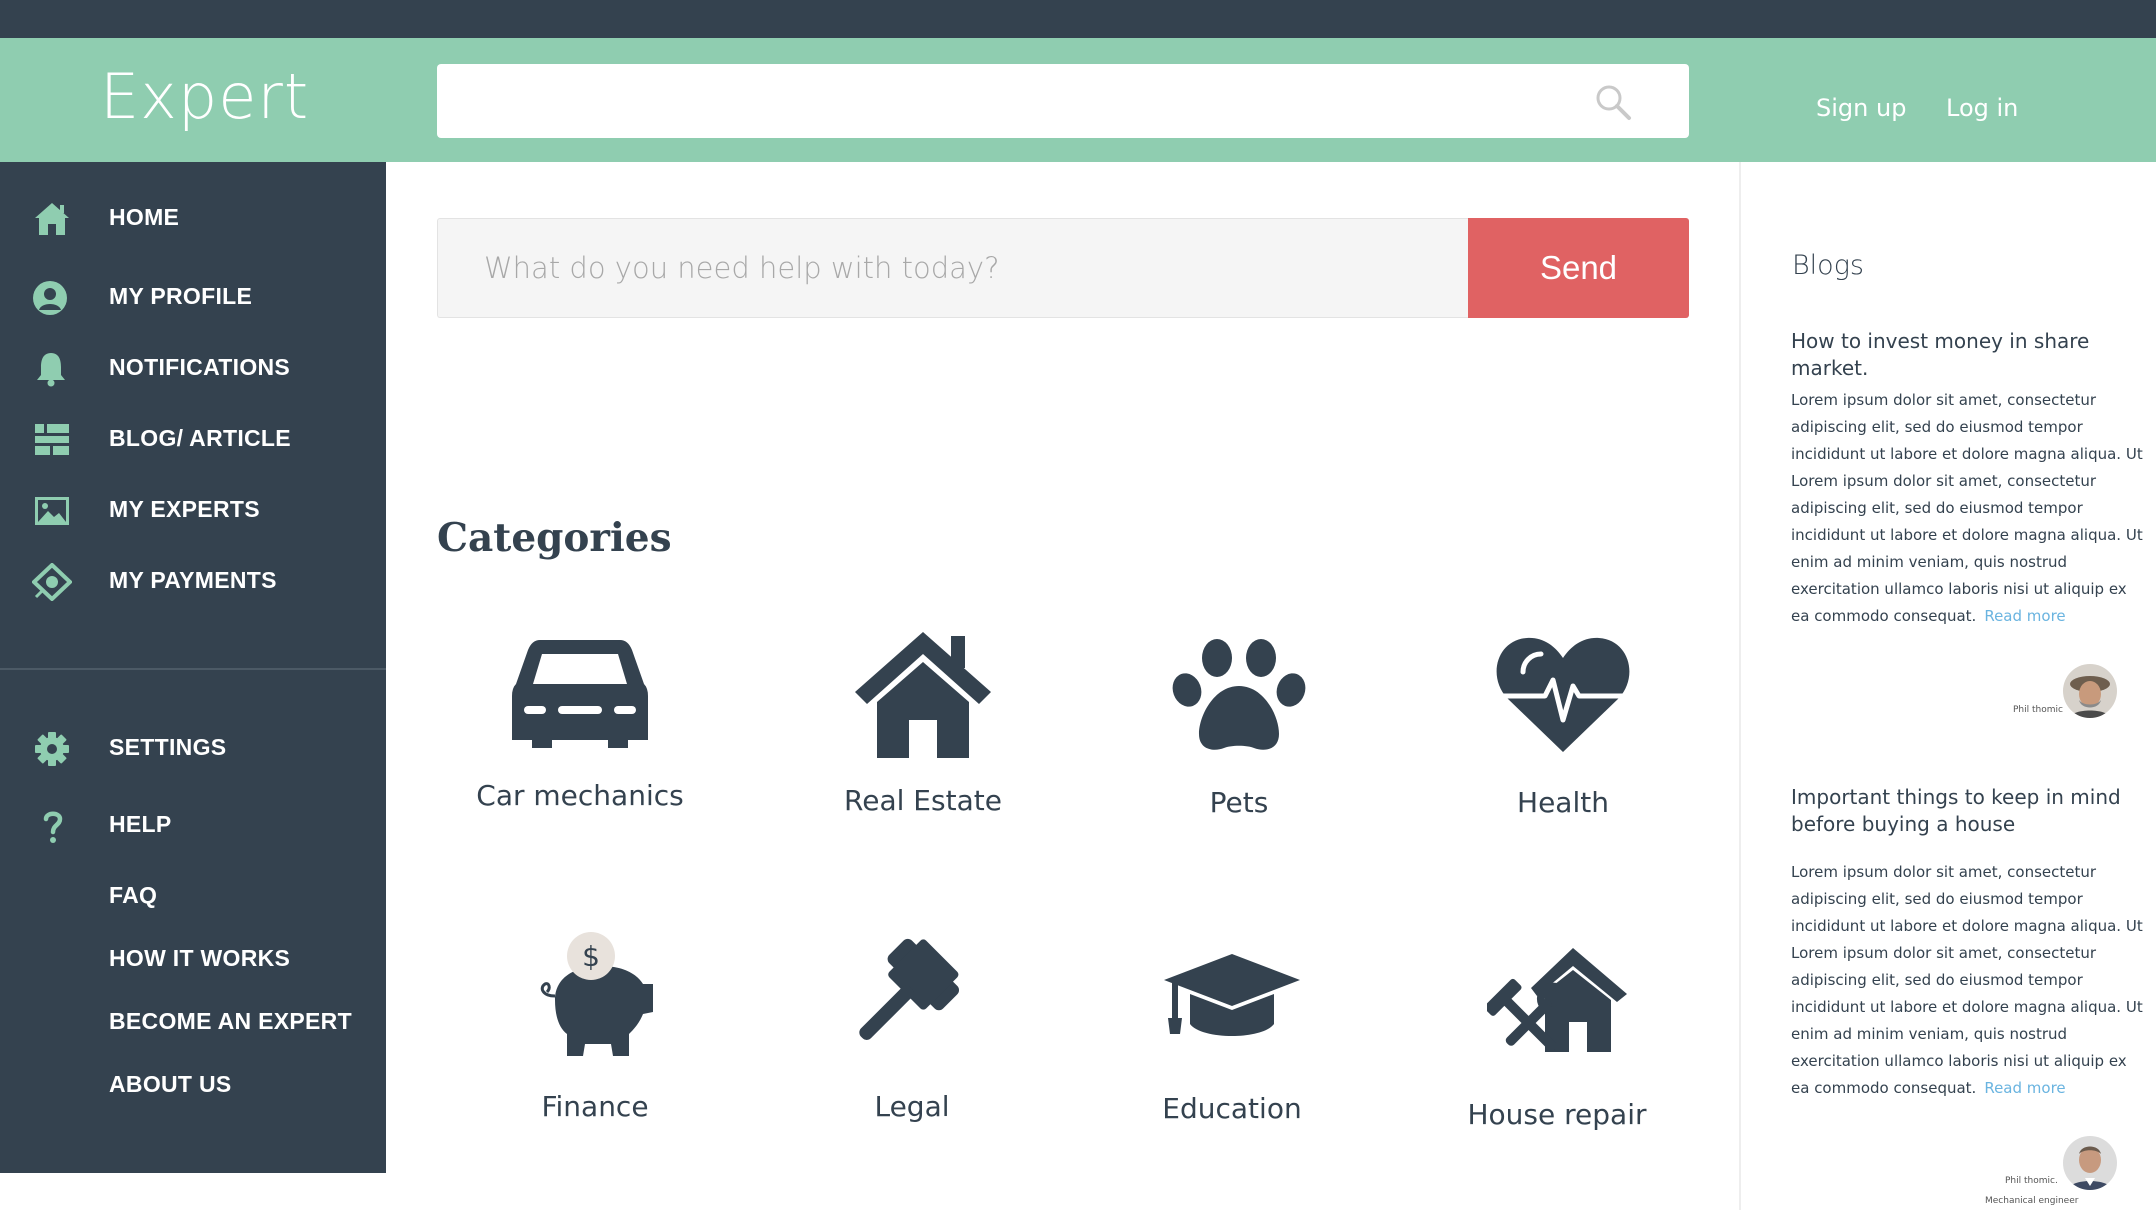  What do you see at coordinates (200, 367) in the screenshot?
I see `sidebar-item-label: NOTIFICATIONS` at bounding box center [200, 367].